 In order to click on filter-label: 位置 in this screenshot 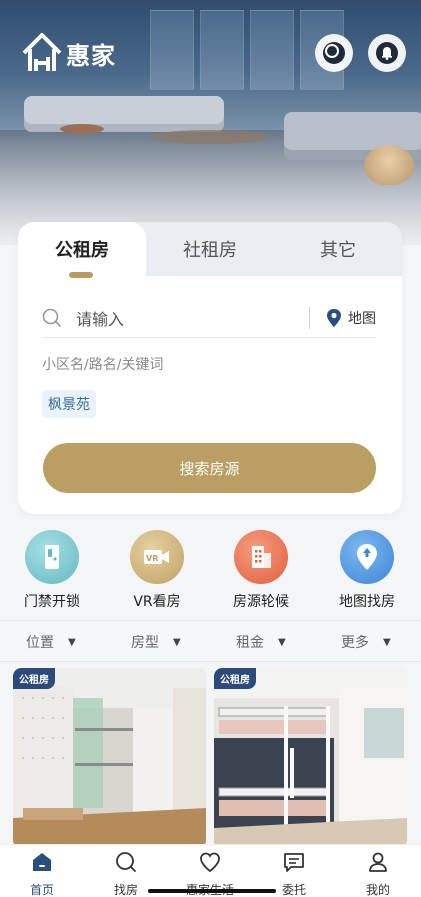, I will do `click(40, 643)`.